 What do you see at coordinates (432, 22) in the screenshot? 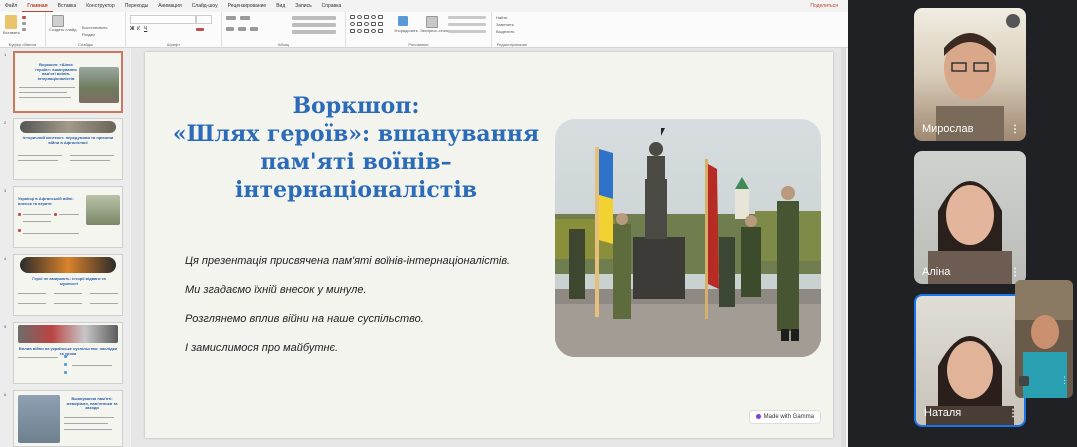
I see `quick-styles-icon` at bounding box center [432, 22].